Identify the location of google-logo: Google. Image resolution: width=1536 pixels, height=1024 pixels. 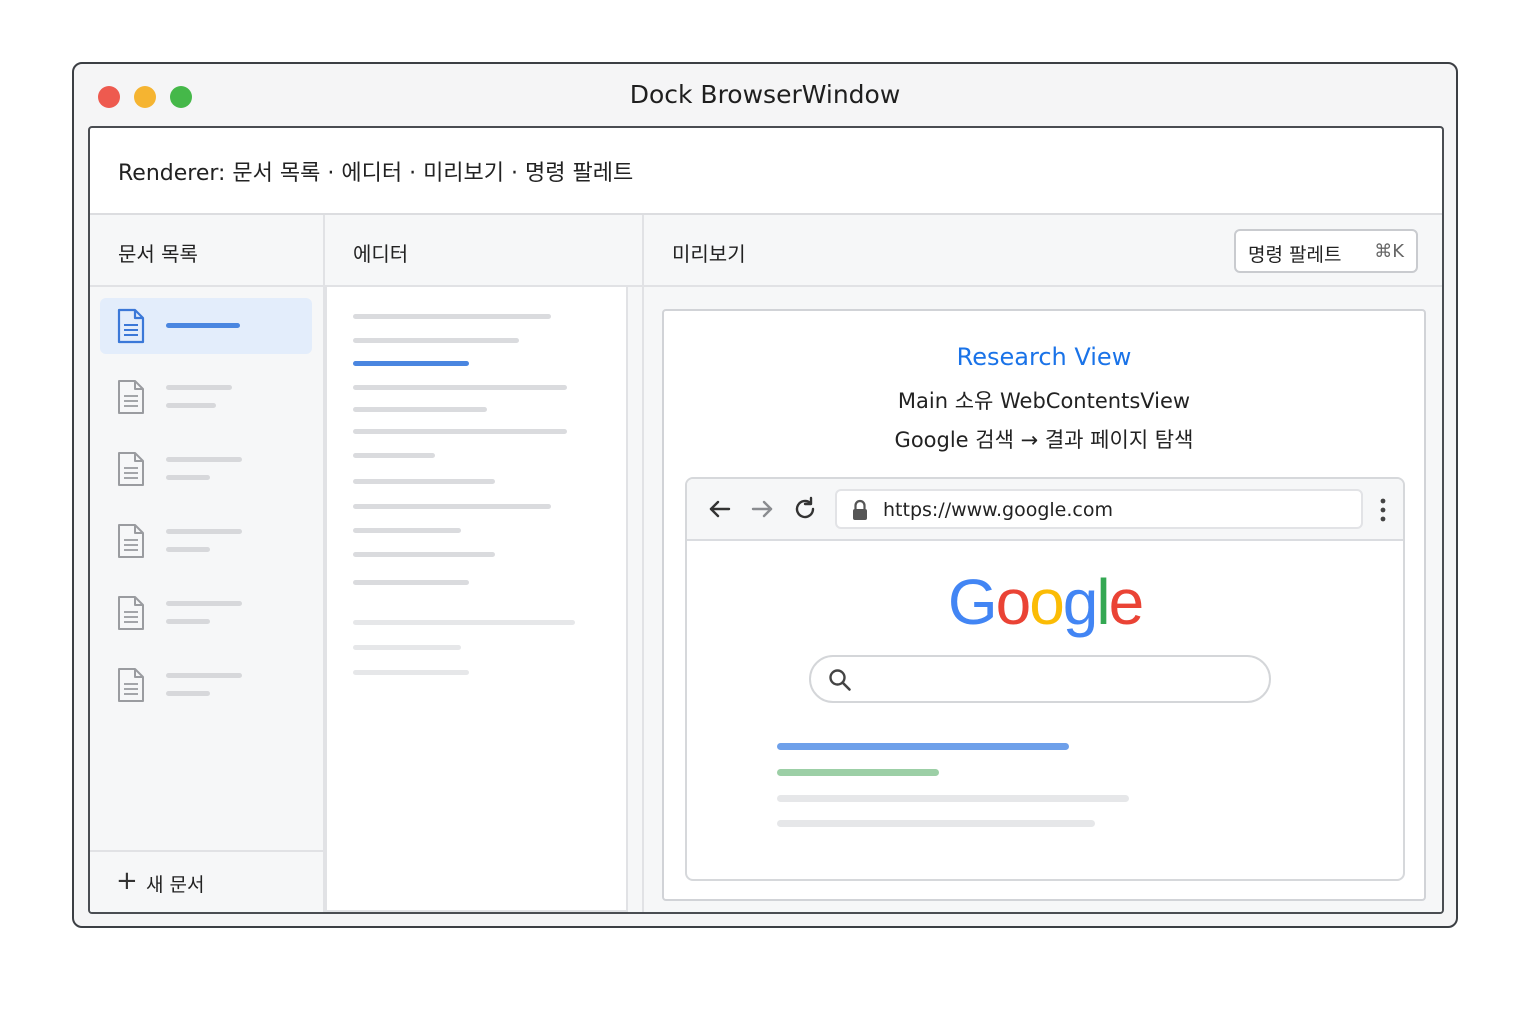
(1045, 602).